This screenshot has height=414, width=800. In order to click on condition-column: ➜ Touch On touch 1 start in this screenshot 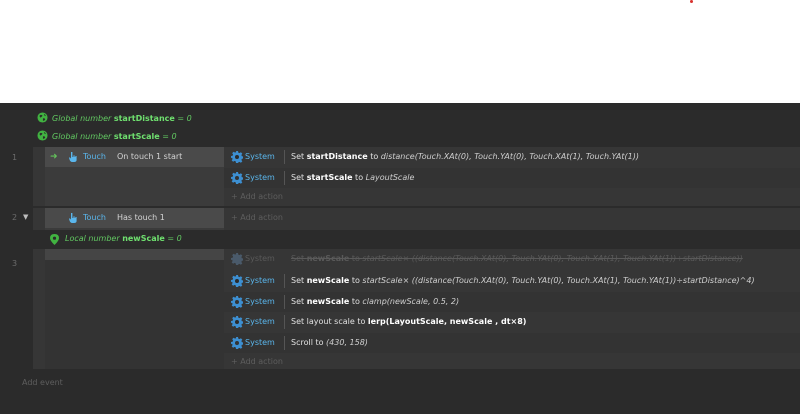, I will do `click(134, 176)`.